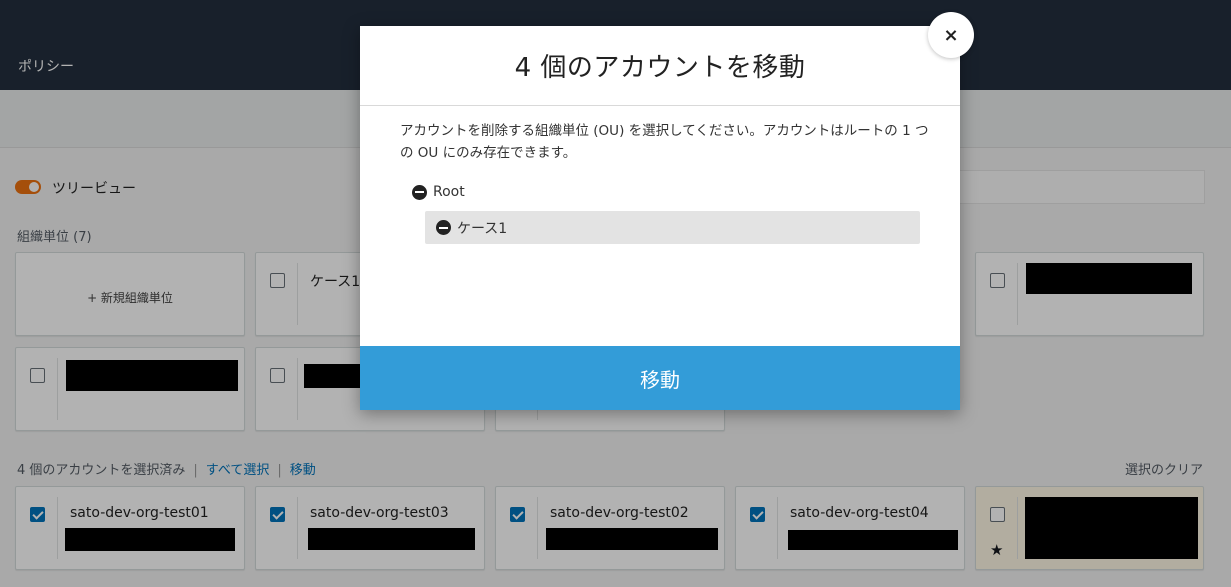 The height and width of the screenshot is (587, 1231). Describe the element at coordinates (449, 192) in the screenshot. I see `tree-node-label: Root` at that location.